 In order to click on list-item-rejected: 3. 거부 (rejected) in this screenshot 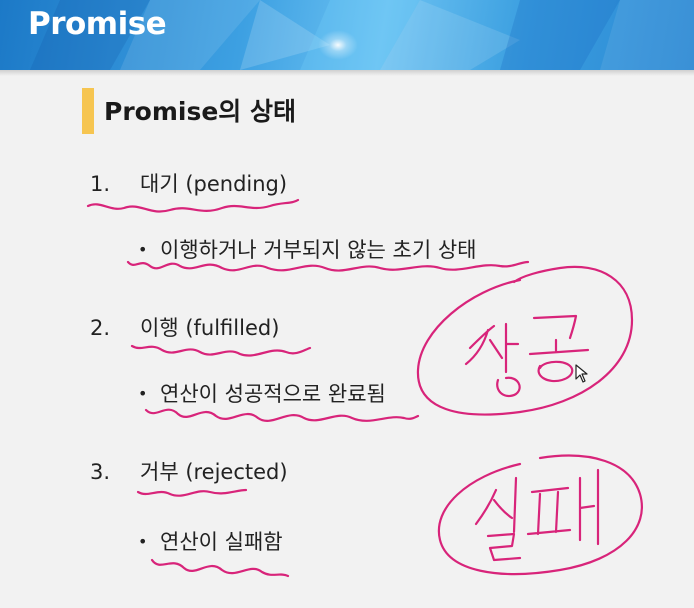, I will do `click(189, 471)`.